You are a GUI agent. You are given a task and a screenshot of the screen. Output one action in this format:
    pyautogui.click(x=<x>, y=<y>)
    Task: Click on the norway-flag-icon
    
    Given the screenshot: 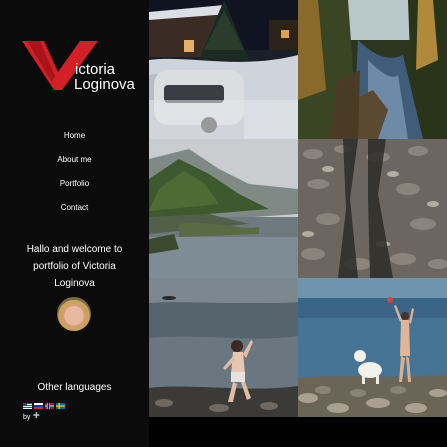 What is the action you would take?
    pyautogui.click(x=49, y=406)
    